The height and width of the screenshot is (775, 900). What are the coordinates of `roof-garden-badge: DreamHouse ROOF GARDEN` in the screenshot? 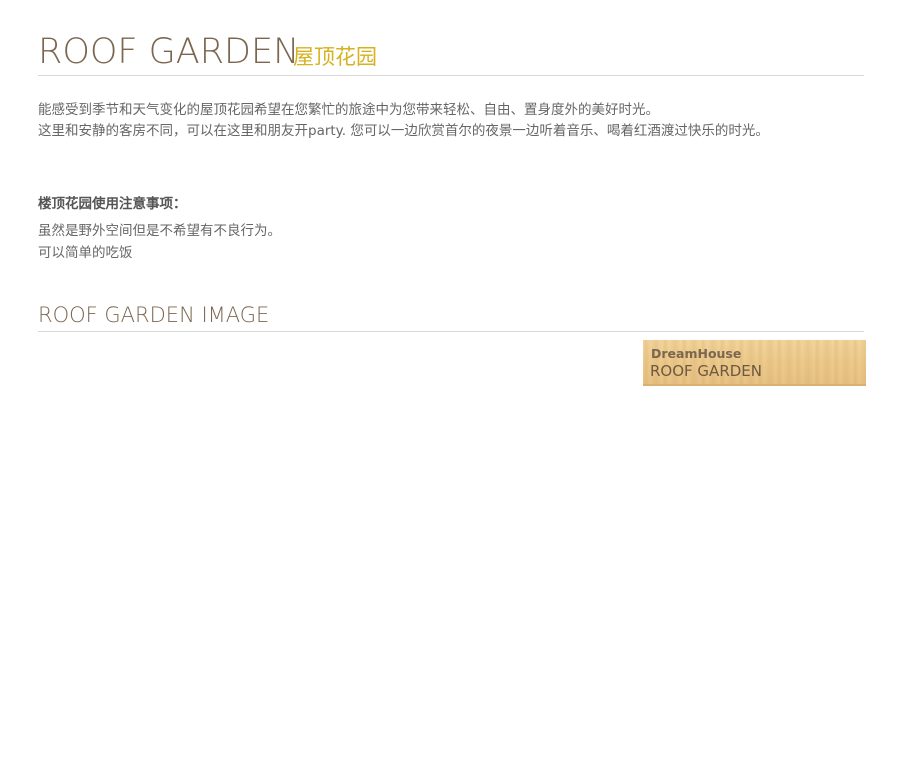 It's located at (754, 363).